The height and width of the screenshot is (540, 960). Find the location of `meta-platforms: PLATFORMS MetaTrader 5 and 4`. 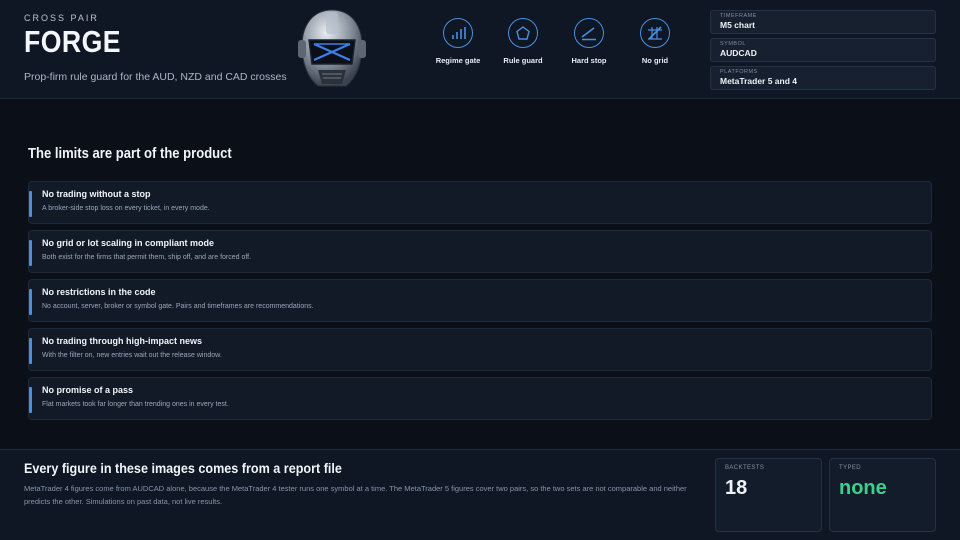

meta-platforms: PLATFORMS MetaTrader 5 and 4 is located at coordinates (823, 78).